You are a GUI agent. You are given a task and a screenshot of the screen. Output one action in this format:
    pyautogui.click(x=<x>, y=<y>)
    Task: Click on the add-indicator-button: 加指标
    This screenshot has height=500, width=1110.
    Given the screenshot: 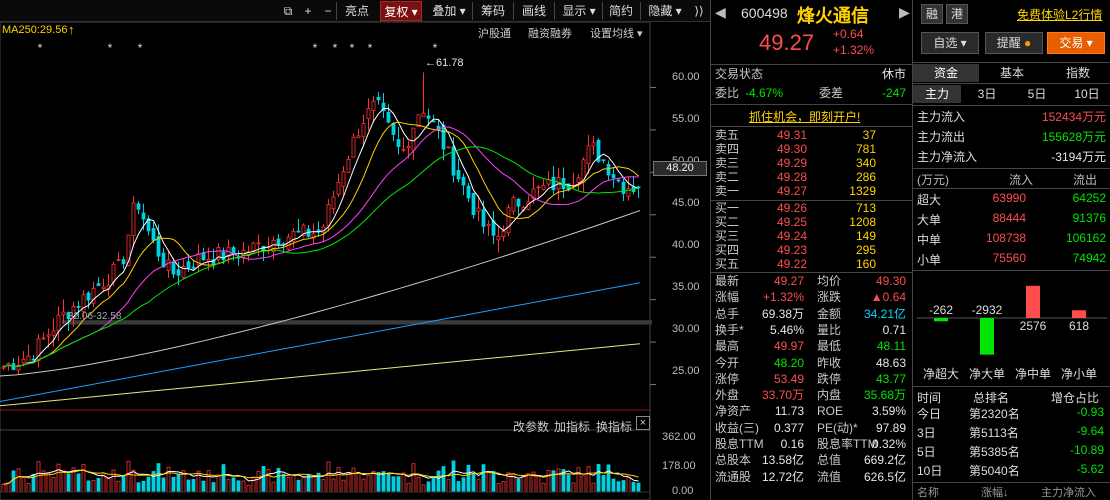 What is the action you would take?
    pyautogui.click(x=572, y=426)
    